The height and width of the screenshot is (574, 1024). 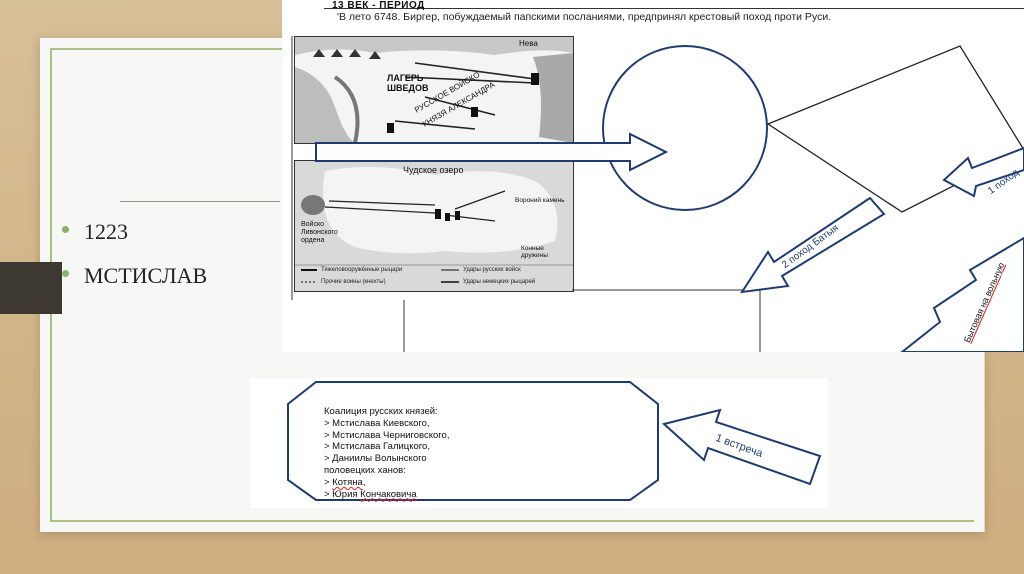 I want to click on coalition-line: > Мстислава Черниговского,, so click(x=387, y=435).